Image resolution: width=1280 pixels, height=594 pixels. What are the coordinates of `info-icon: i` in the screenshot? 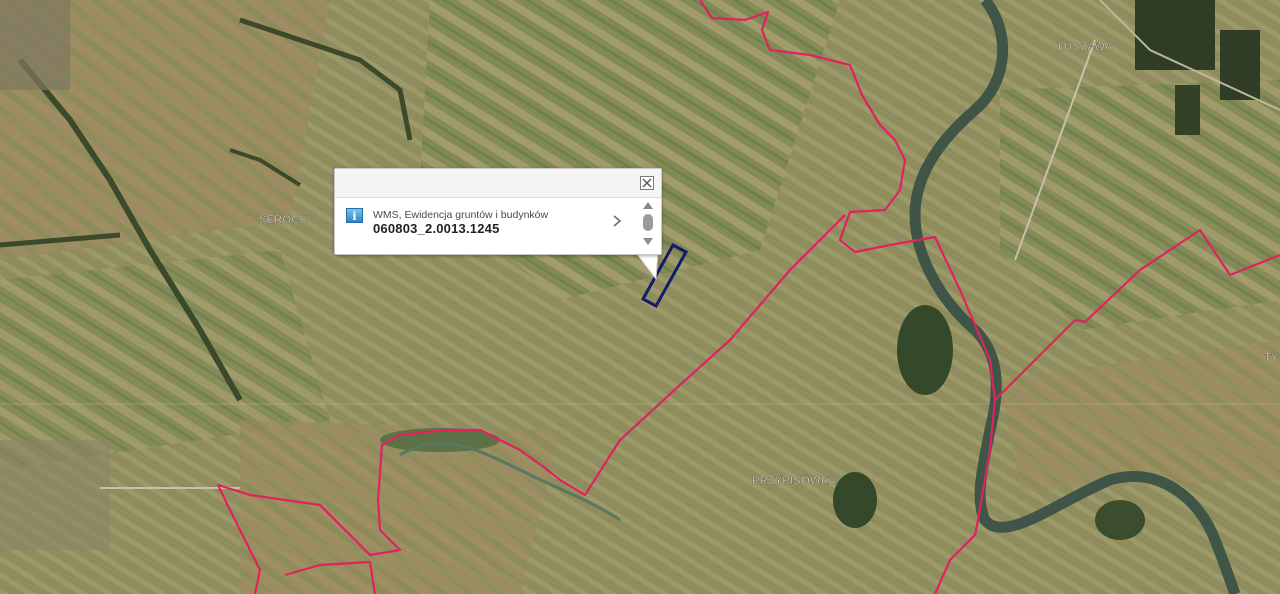 It's located at (354, 215).